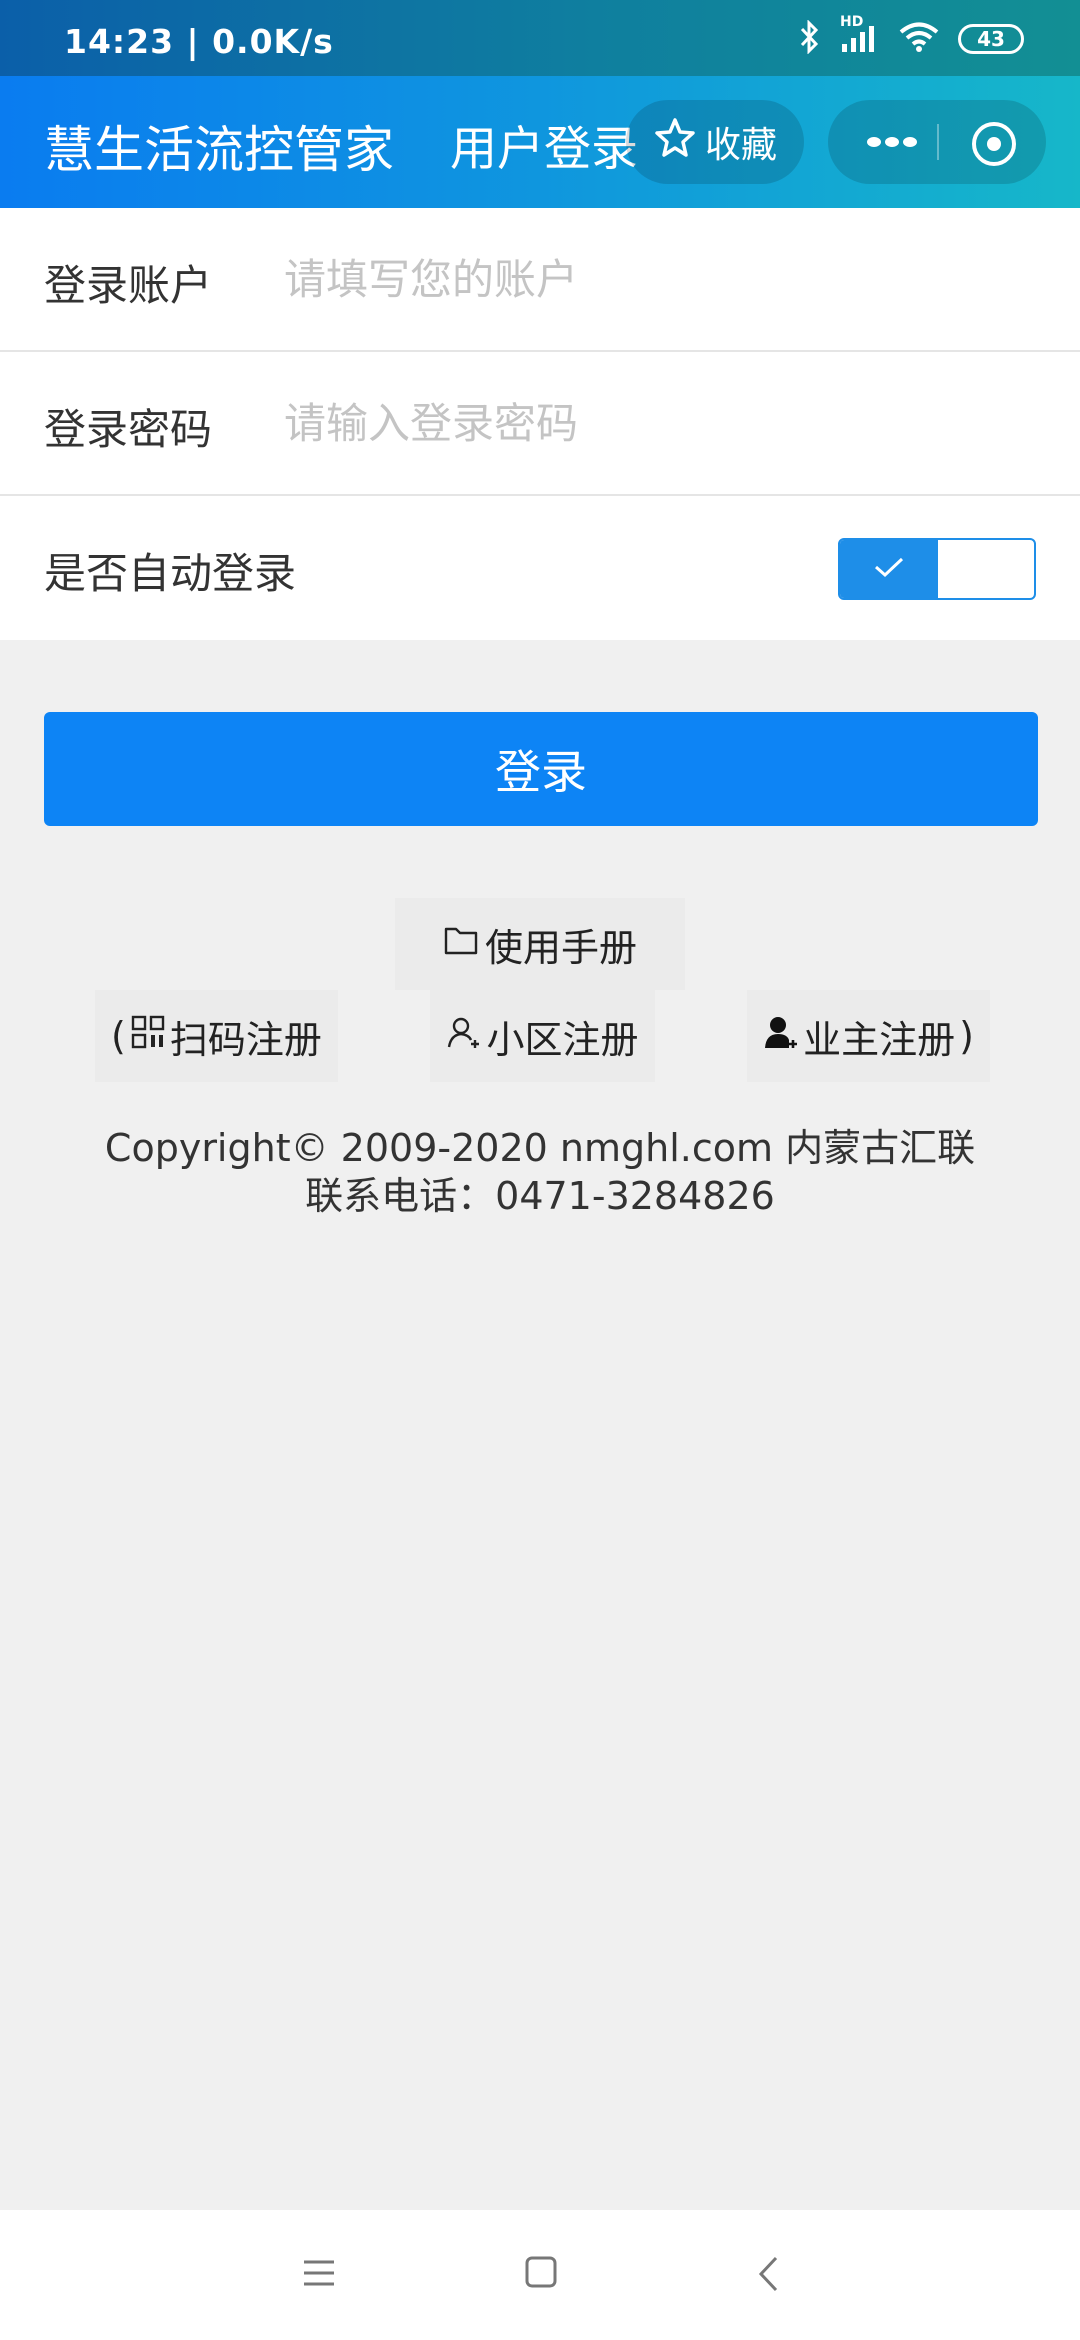 Image resolution: width=1080 pixels, height=2340 pixels. Describe the element at coordinates (199, 41) in the screenshot. I see `status-time: 14:23 | 0.0K/s` at that location.